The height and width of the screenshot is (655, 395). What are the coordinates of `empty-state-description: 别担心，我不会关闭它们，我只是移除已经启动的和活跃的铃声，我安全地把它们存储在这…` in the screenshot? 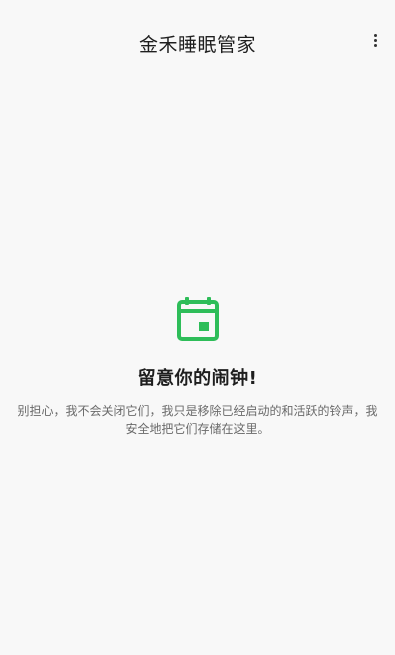 It's located at (197, 420).